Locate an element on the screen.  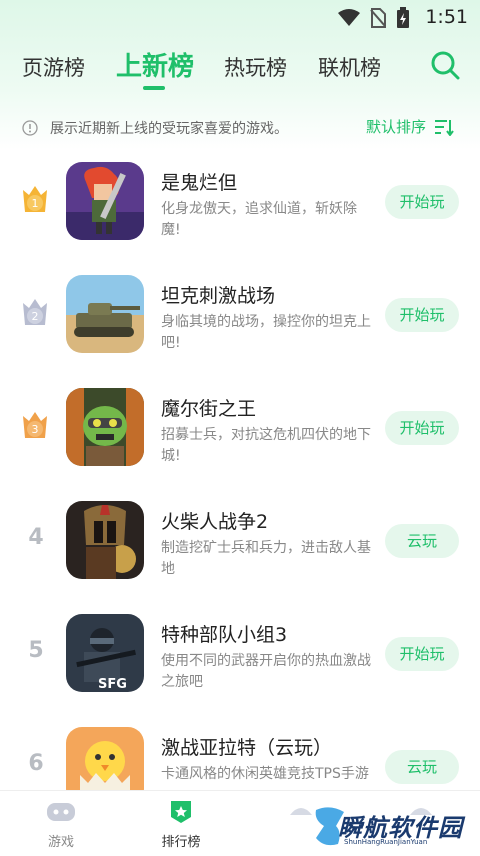
sort-button: 默认排序 is located at coordinates (410, 126).